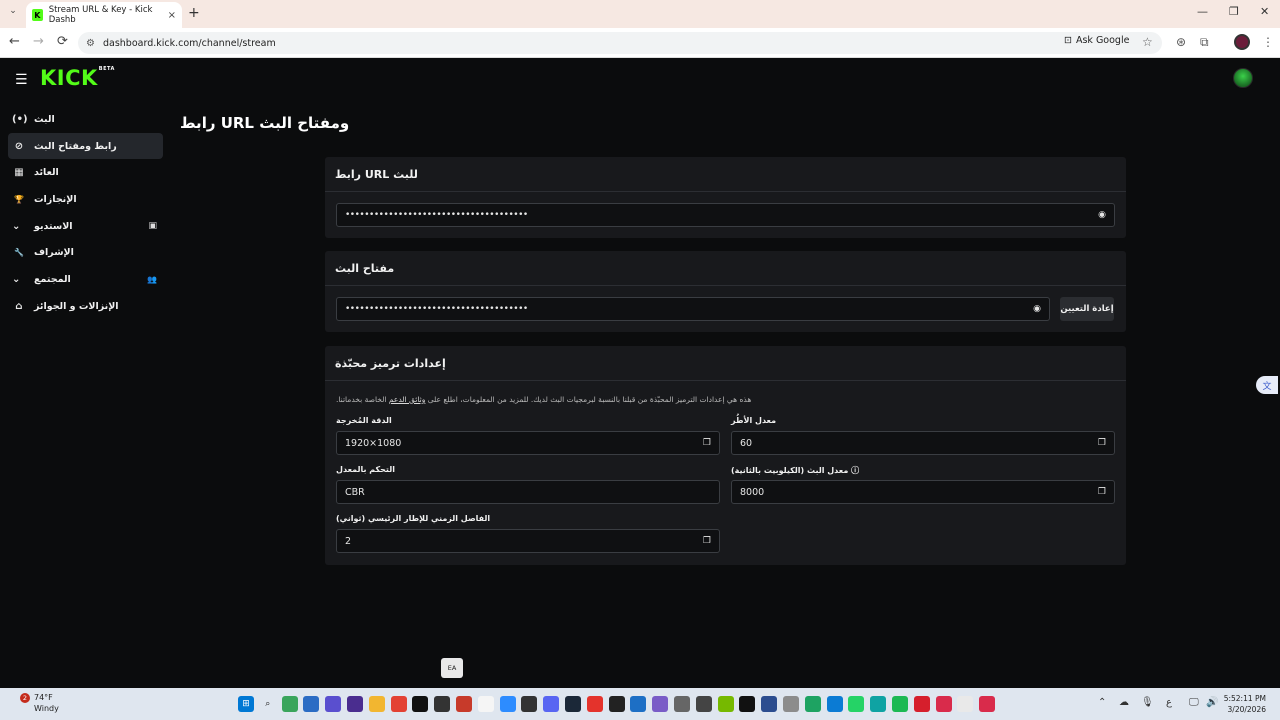 This screenshot has width=1280, height=720. What do you see at coordinates (85, 172) in the screenshot?
I see `sidebar-item-revenue: ▦ العائد` at bounding box center [85, 172].